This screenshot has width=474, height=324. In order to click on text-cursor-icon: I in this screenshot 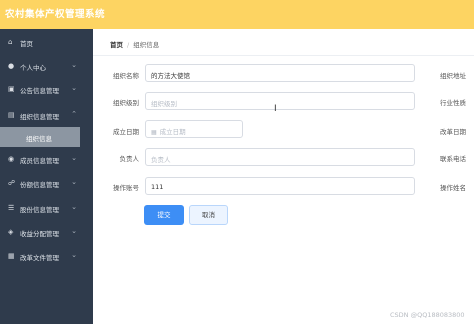, I will do `click(275, 109)`.